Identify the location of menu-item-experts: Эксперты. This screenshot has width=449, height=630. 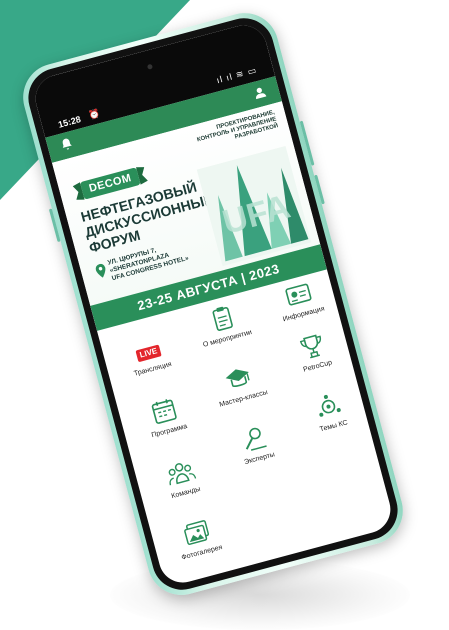
(257, 449).